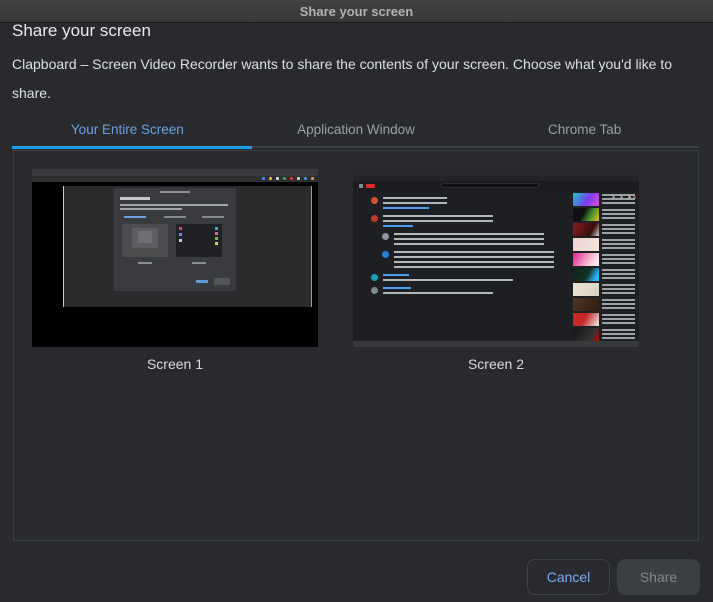 This screenshot has height=602, width=713. Describe the element at coordinates (312, 178) in the screenshot. I see `mini-toolbar-icons` at that location.